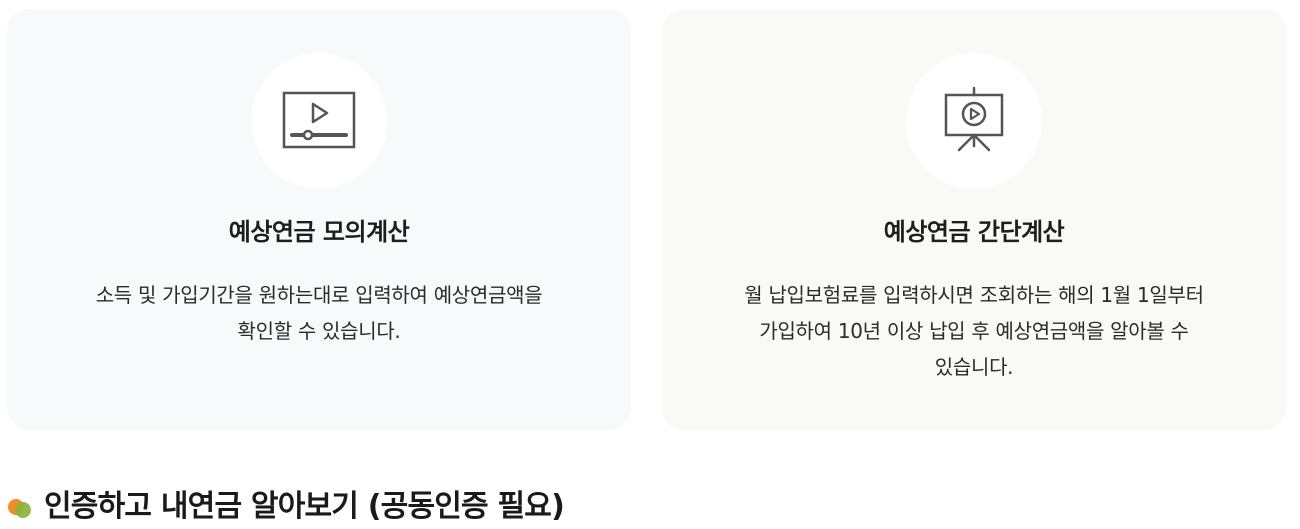 This screenshot has height=529, width=1300. I want to click on card-title: 예상연금 간단계산, so click(974, 232).